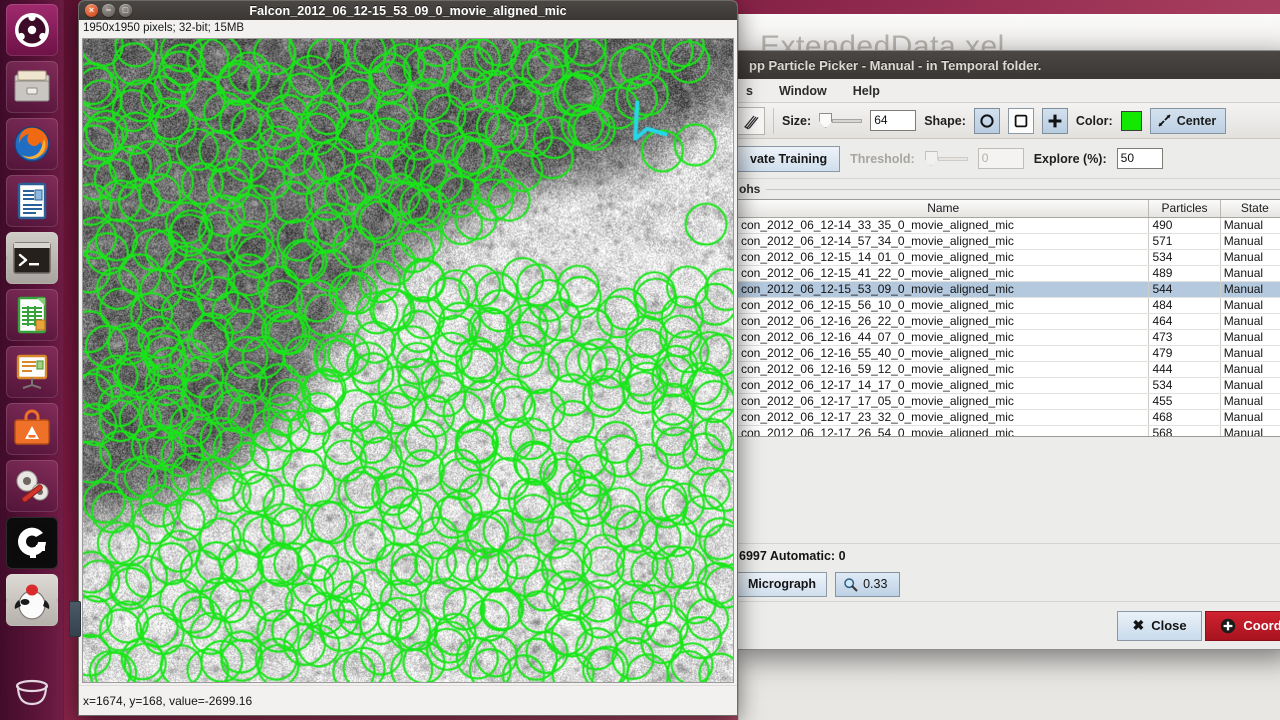  Describe the element at coordinates (1159, 625) in the screenshot. I see `close-button: ✖ Close` at that location.